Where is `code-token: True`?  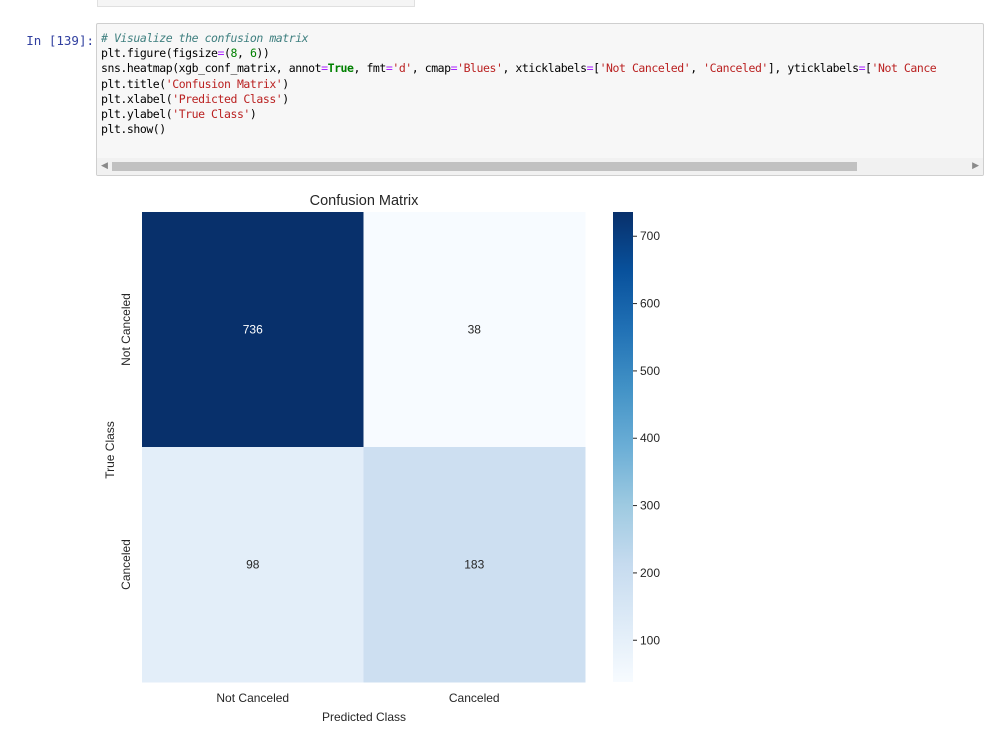
code-token: True is located at coordinates (340, 68).